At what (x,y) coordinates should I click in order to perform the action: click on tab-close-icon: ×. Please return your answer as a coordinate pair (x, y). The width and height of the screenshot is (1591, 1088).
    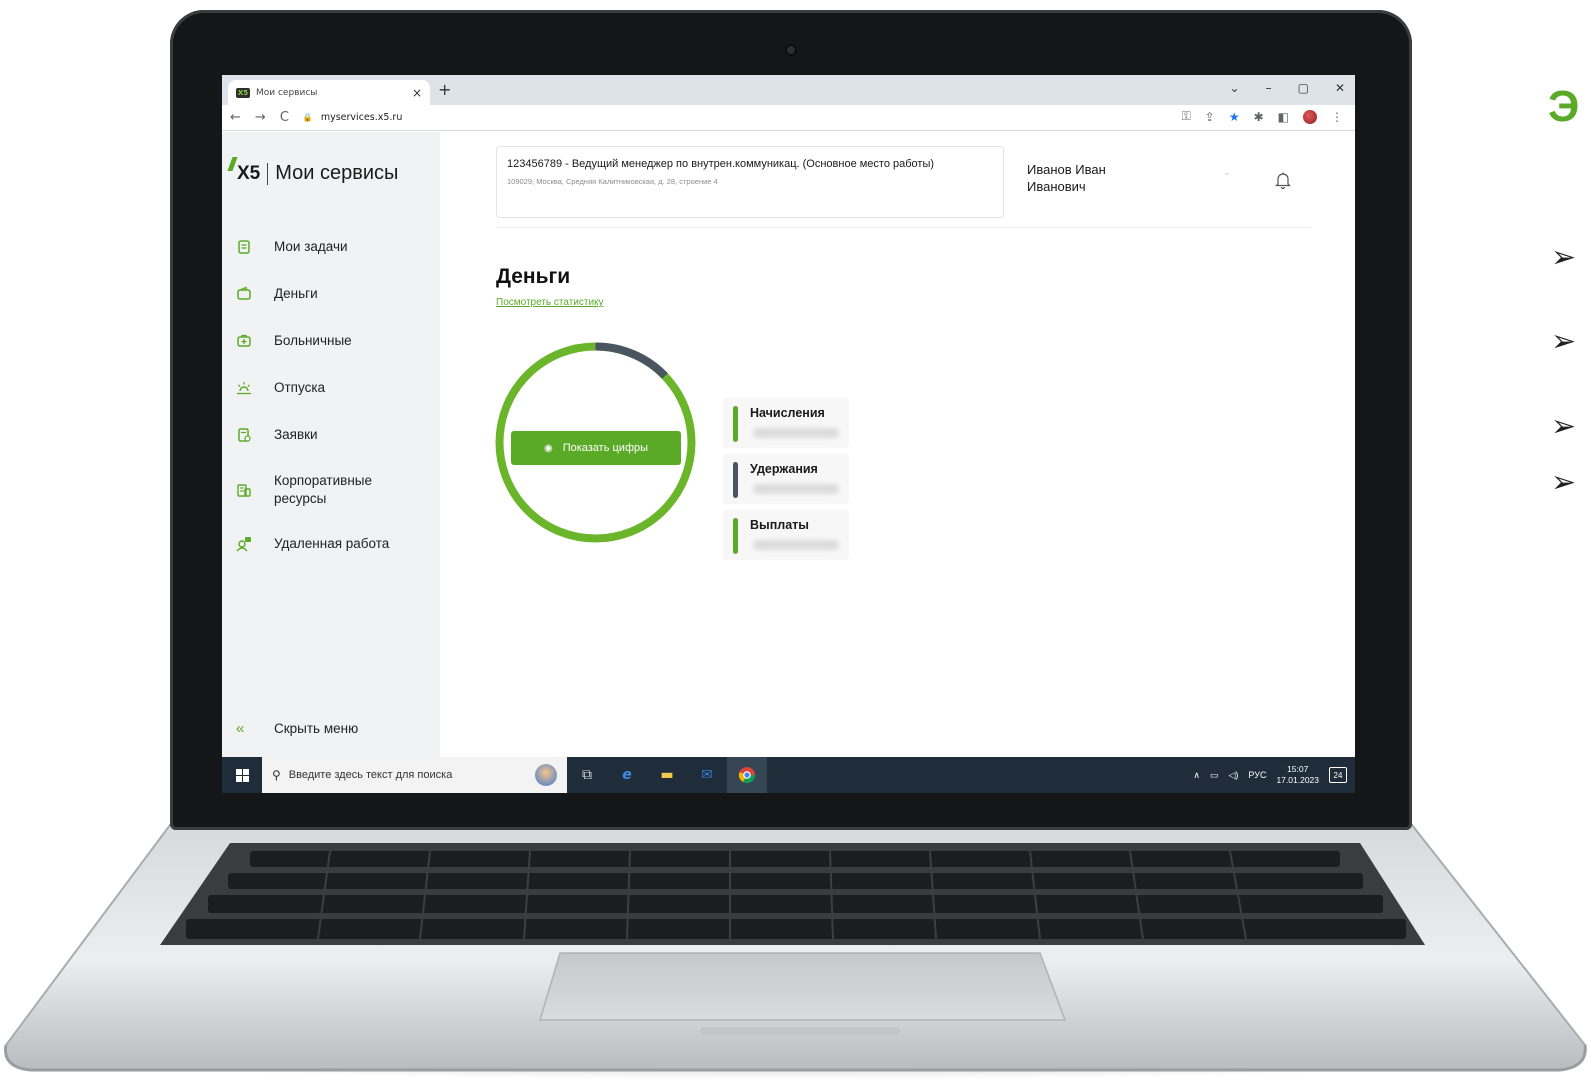
    Looking at the image, I should click on (417, 93).